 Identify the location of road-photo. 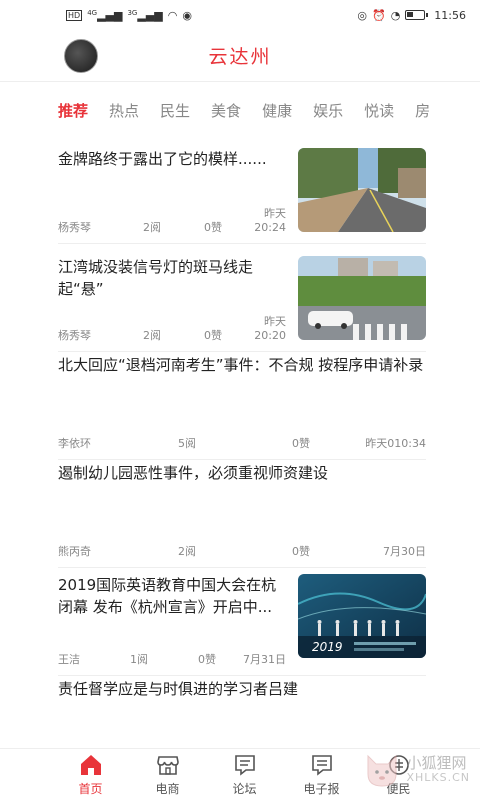
(362, 190).